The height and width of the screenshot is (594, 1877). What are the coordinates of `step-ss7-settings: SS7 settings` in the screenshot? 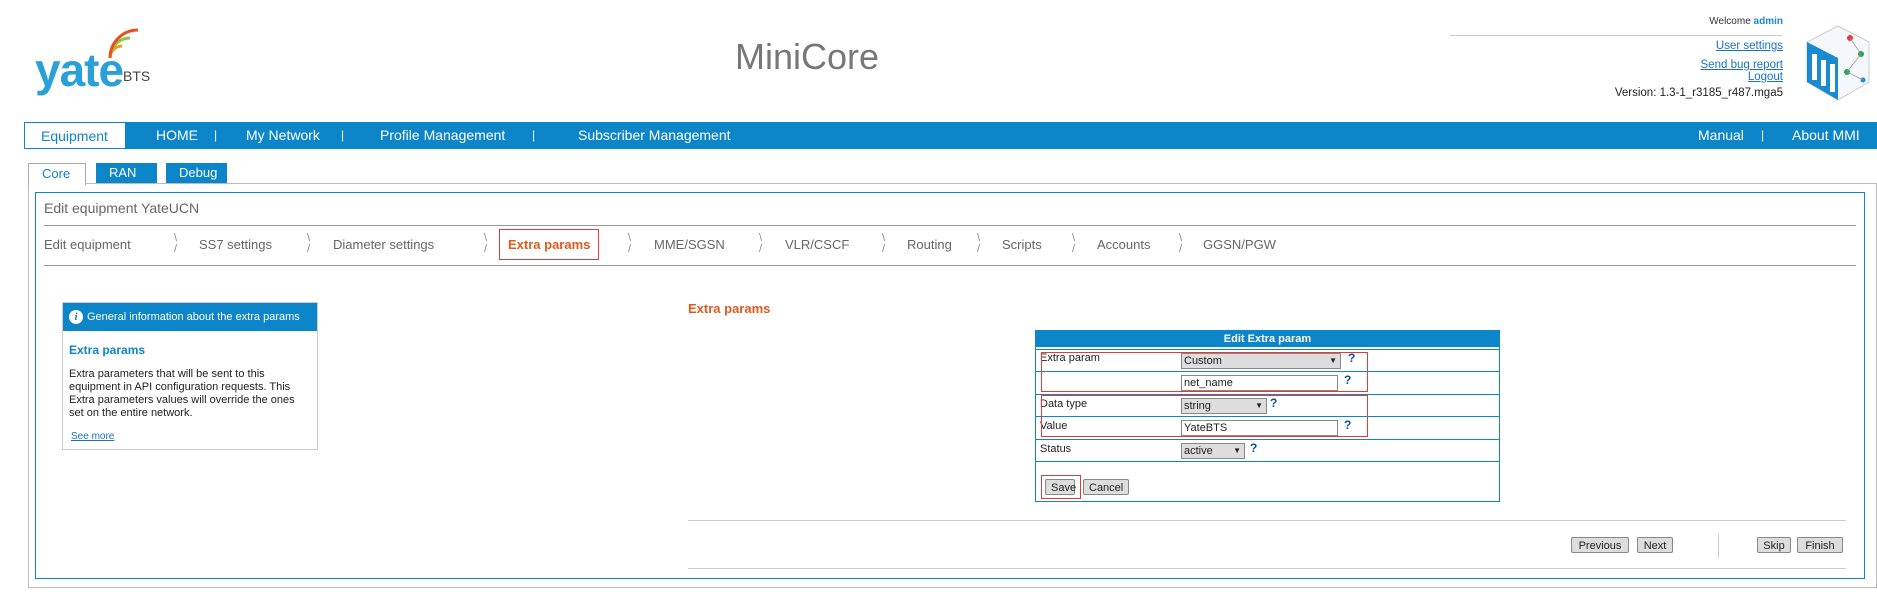 It's located at (235, 244).